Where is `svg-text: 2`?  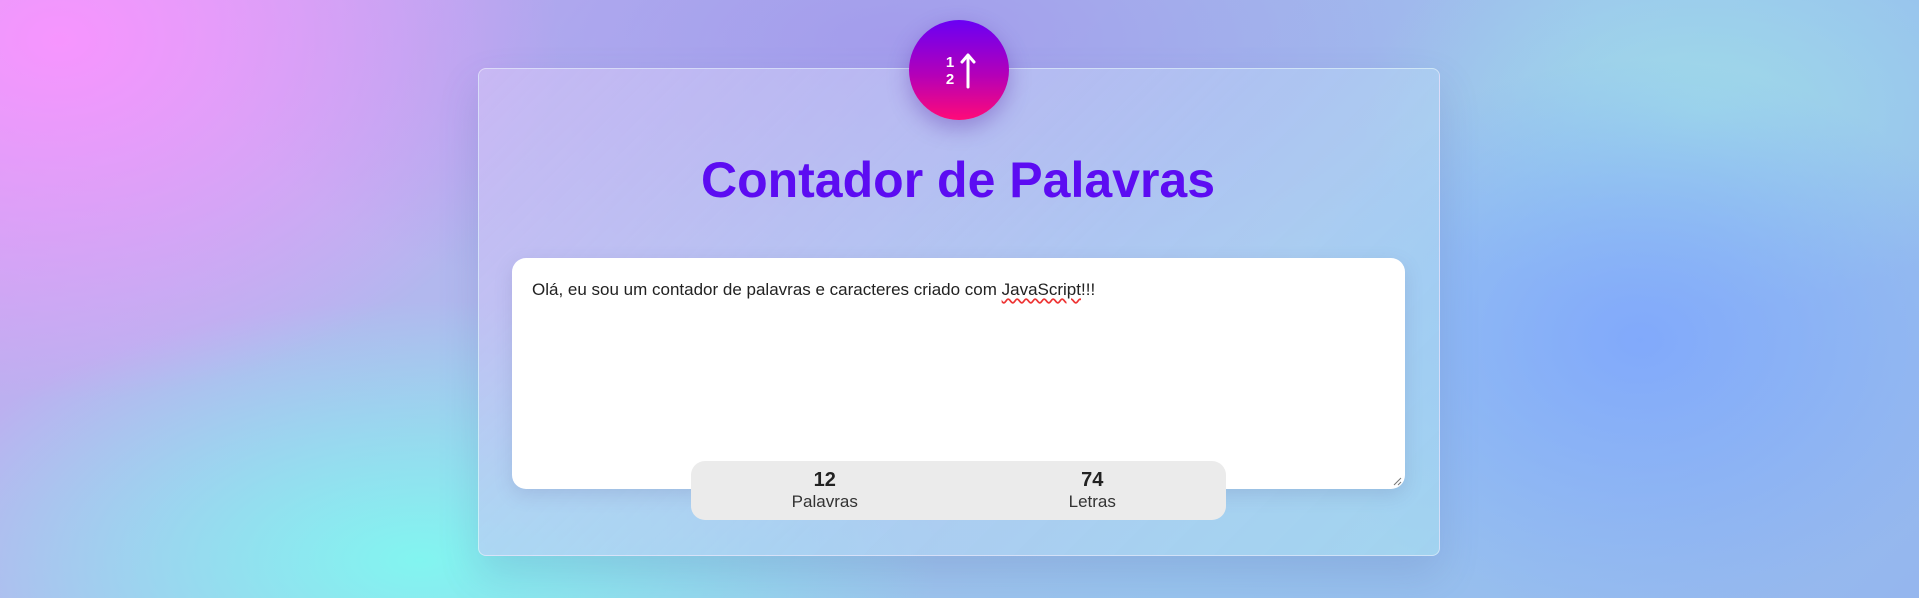
svg-text: 2 is located at coordinates (950, 79).